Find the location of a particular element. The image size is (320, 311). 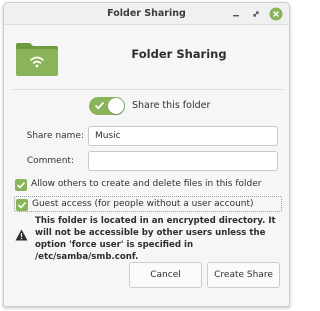

check-icon is located at coordinates (99, 105).